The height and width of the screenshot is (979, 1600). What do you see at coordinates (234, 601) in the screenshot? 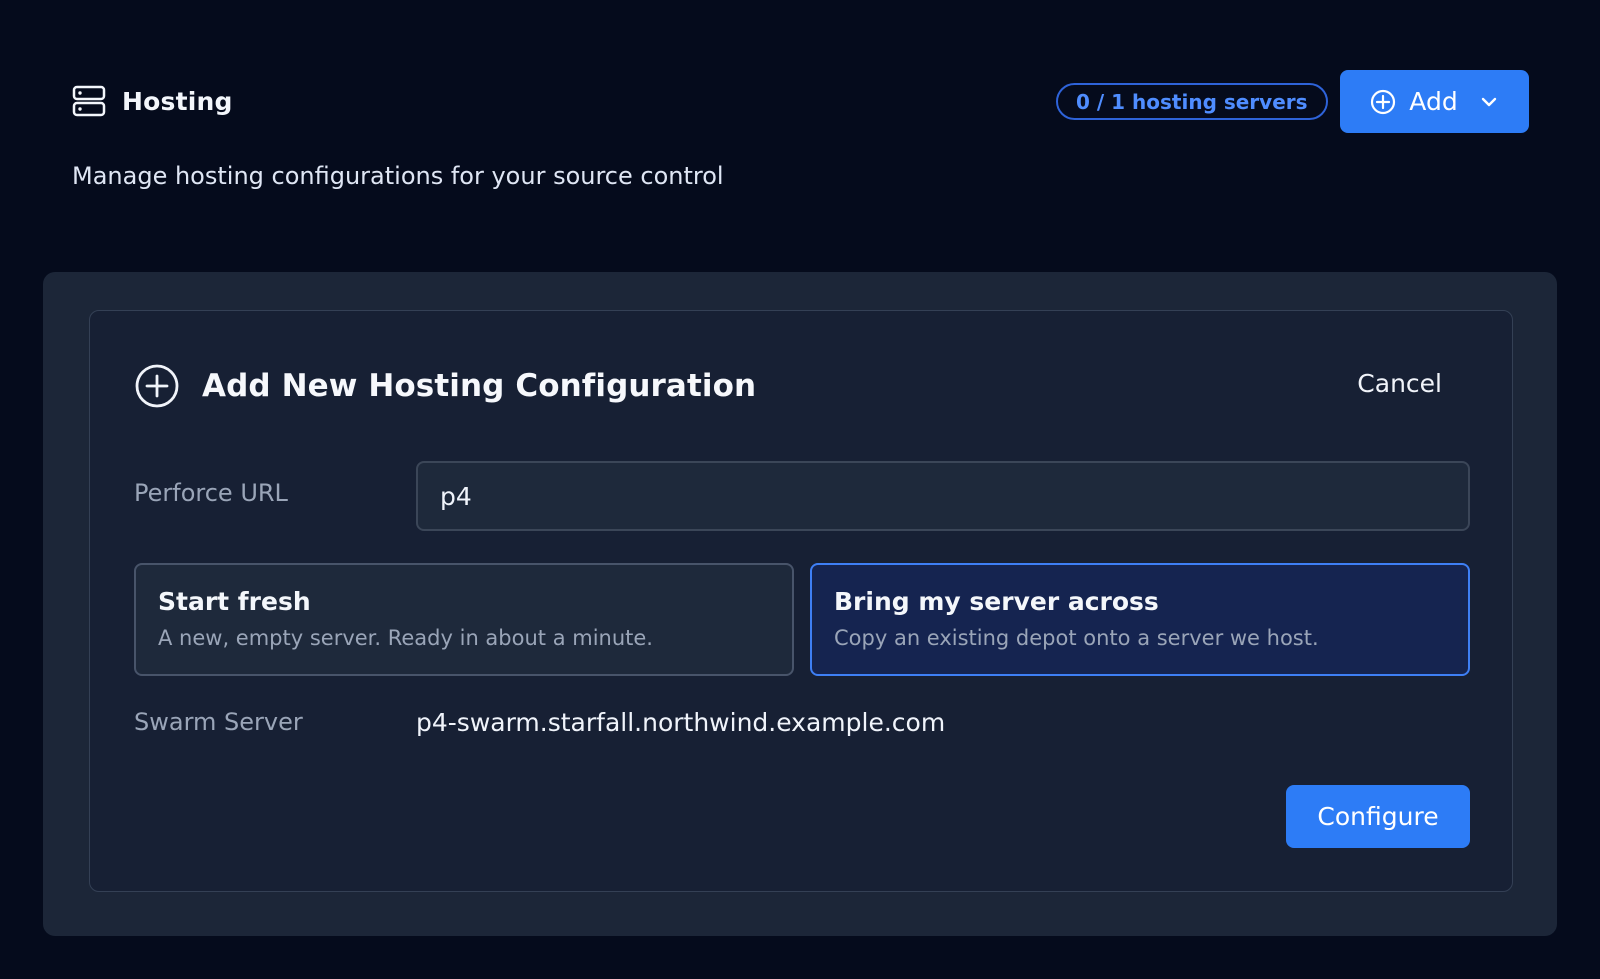
I see `start-fresh-title: Start fresh` at bounding box center [234, 601].